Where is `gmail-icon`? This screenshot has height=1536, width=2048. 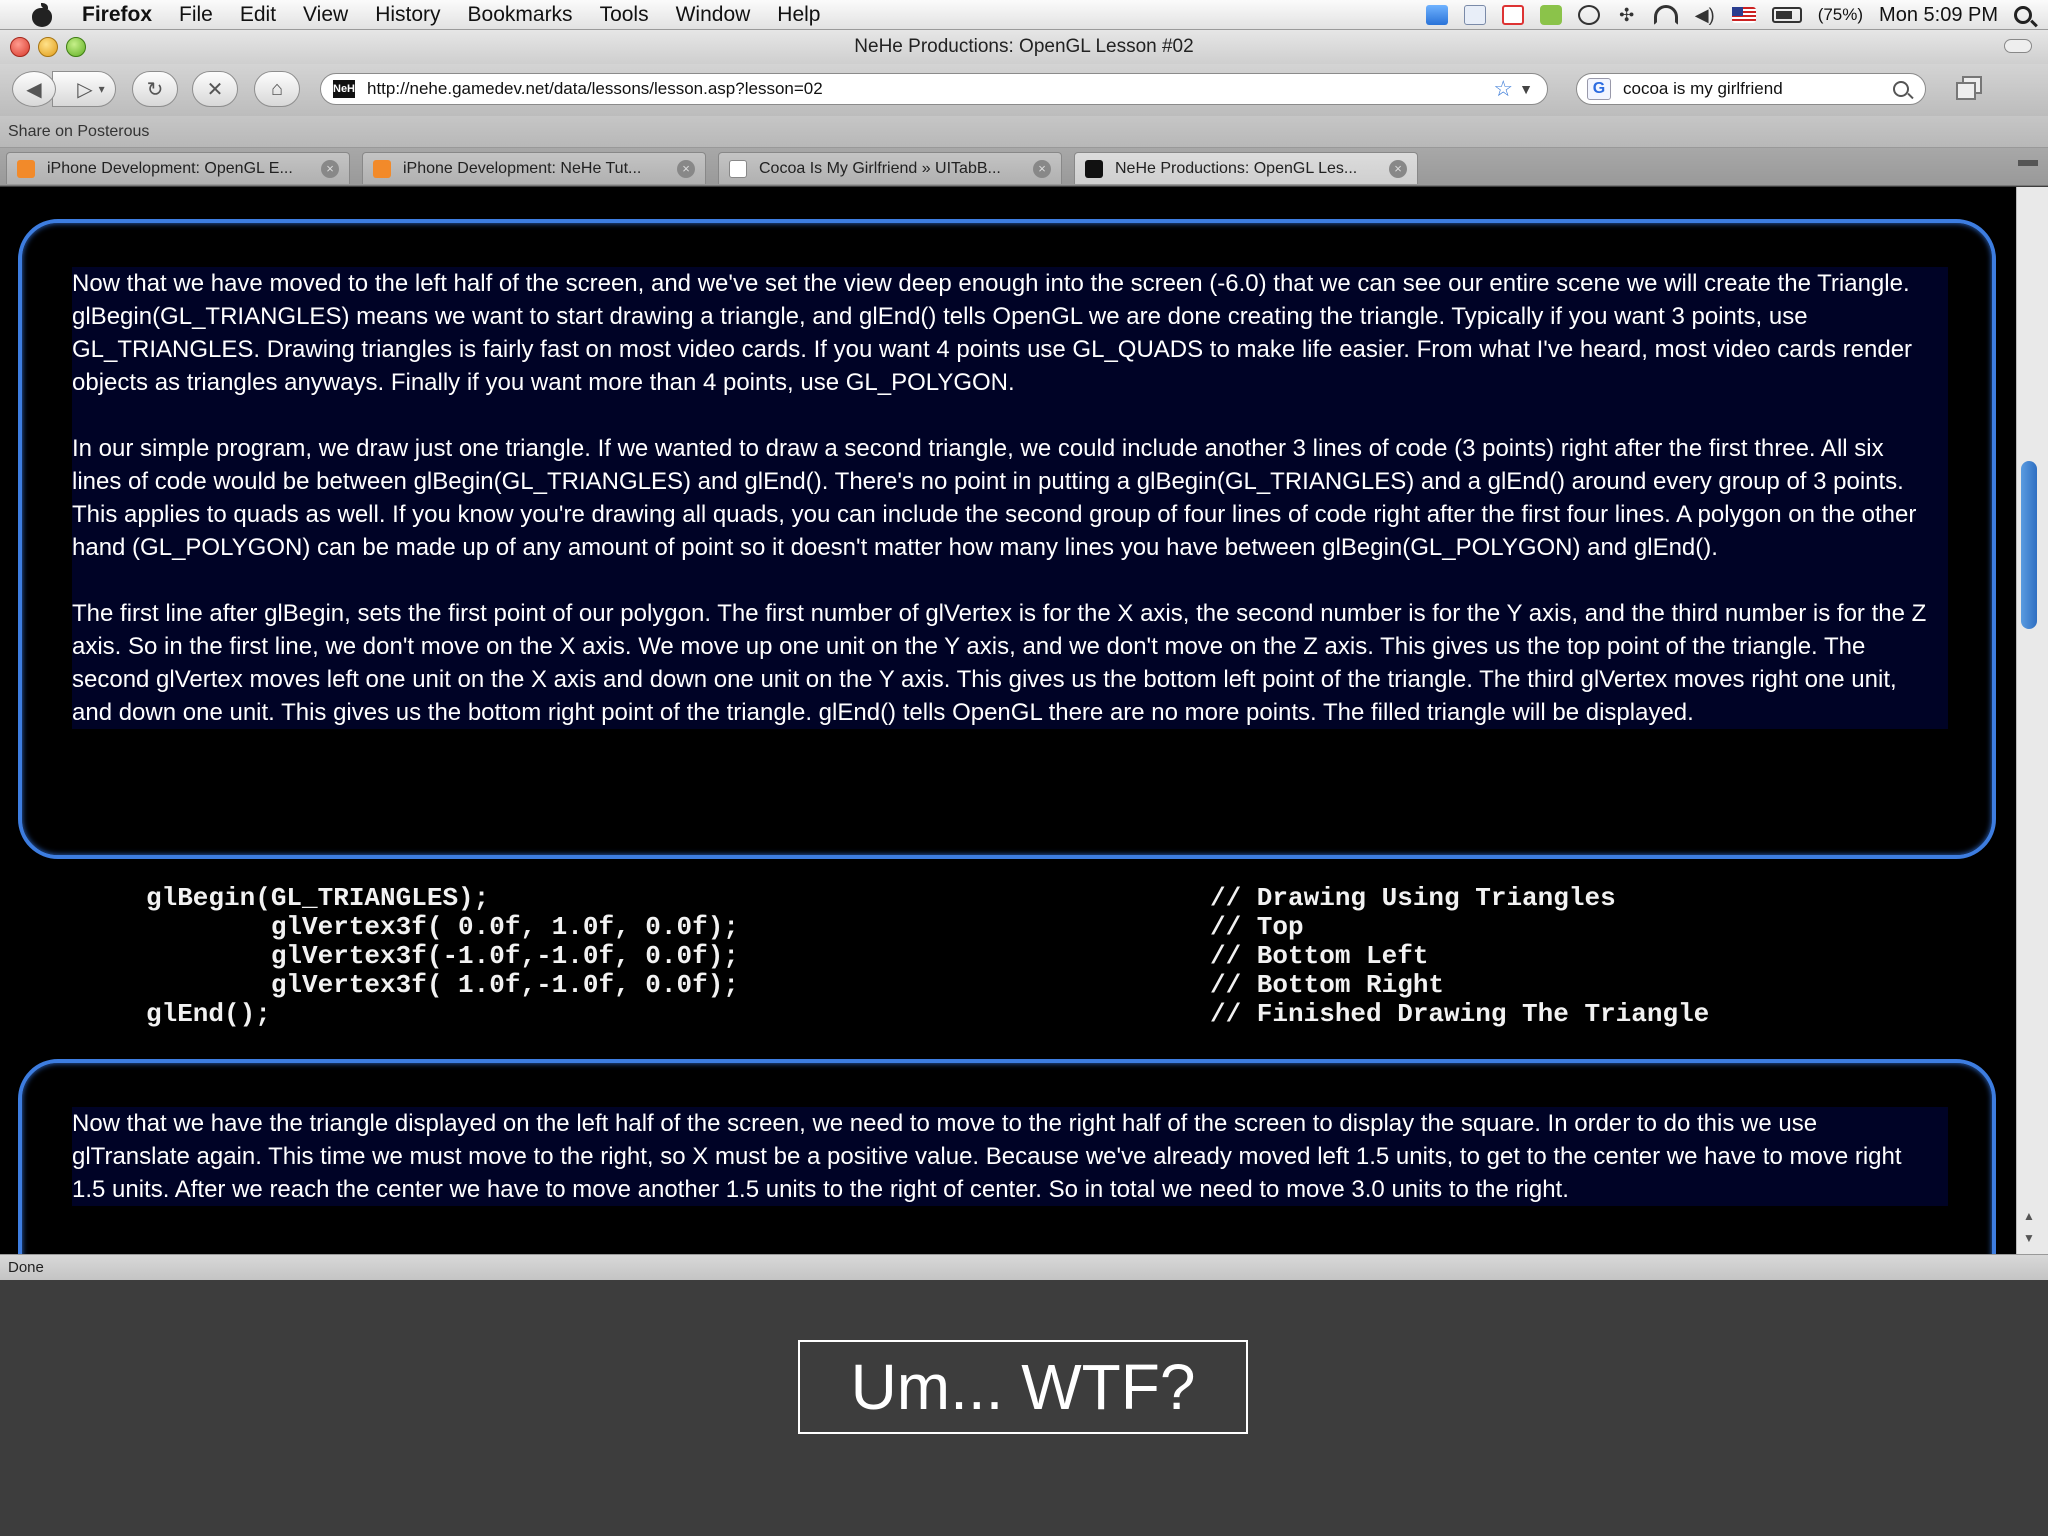
gmail-icon is located at coordinates (1512, 15).